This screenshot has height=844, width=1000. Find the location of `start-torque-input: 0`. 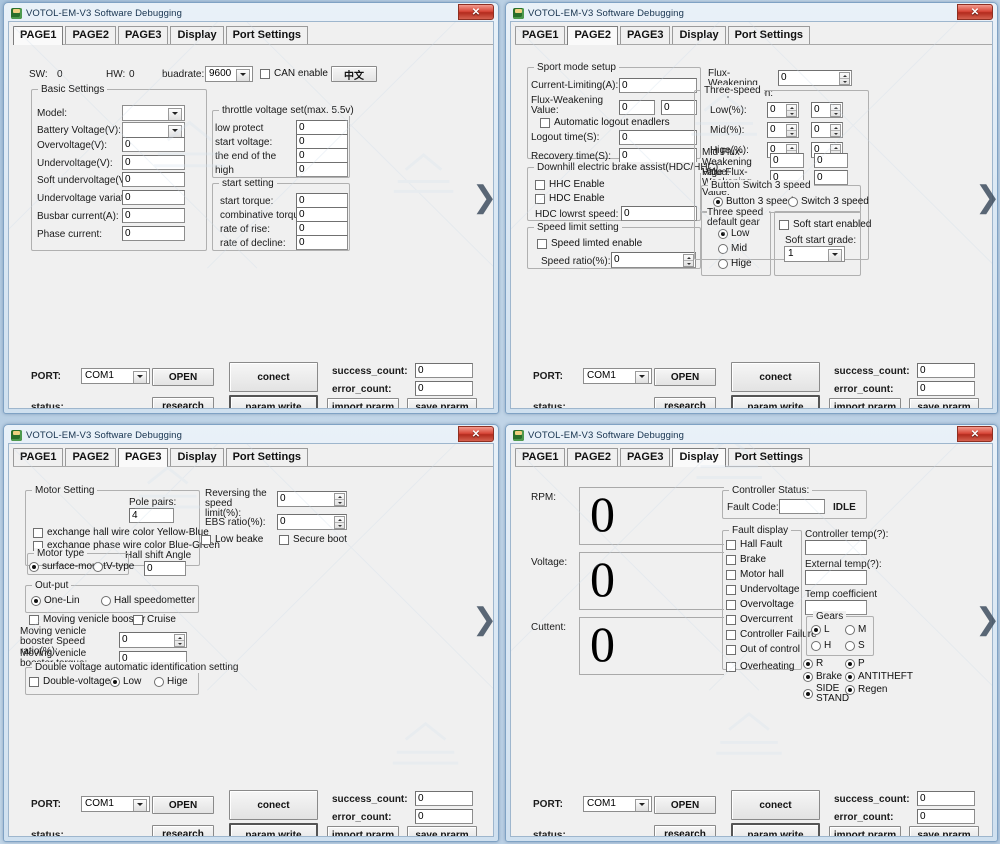

start-torque-input: 0 is located at coordinates (322, 200).